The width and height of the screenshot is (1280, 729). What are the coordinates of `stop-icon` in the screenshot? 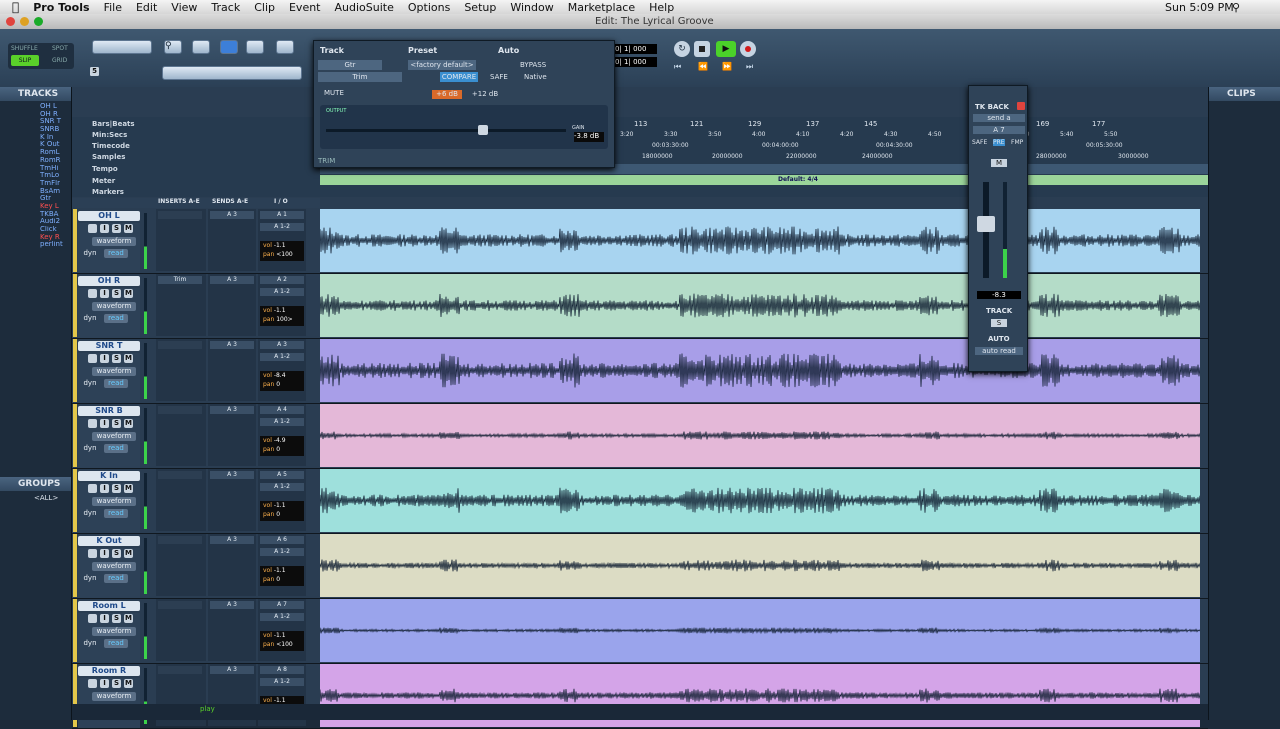 It's located at (702, 49).